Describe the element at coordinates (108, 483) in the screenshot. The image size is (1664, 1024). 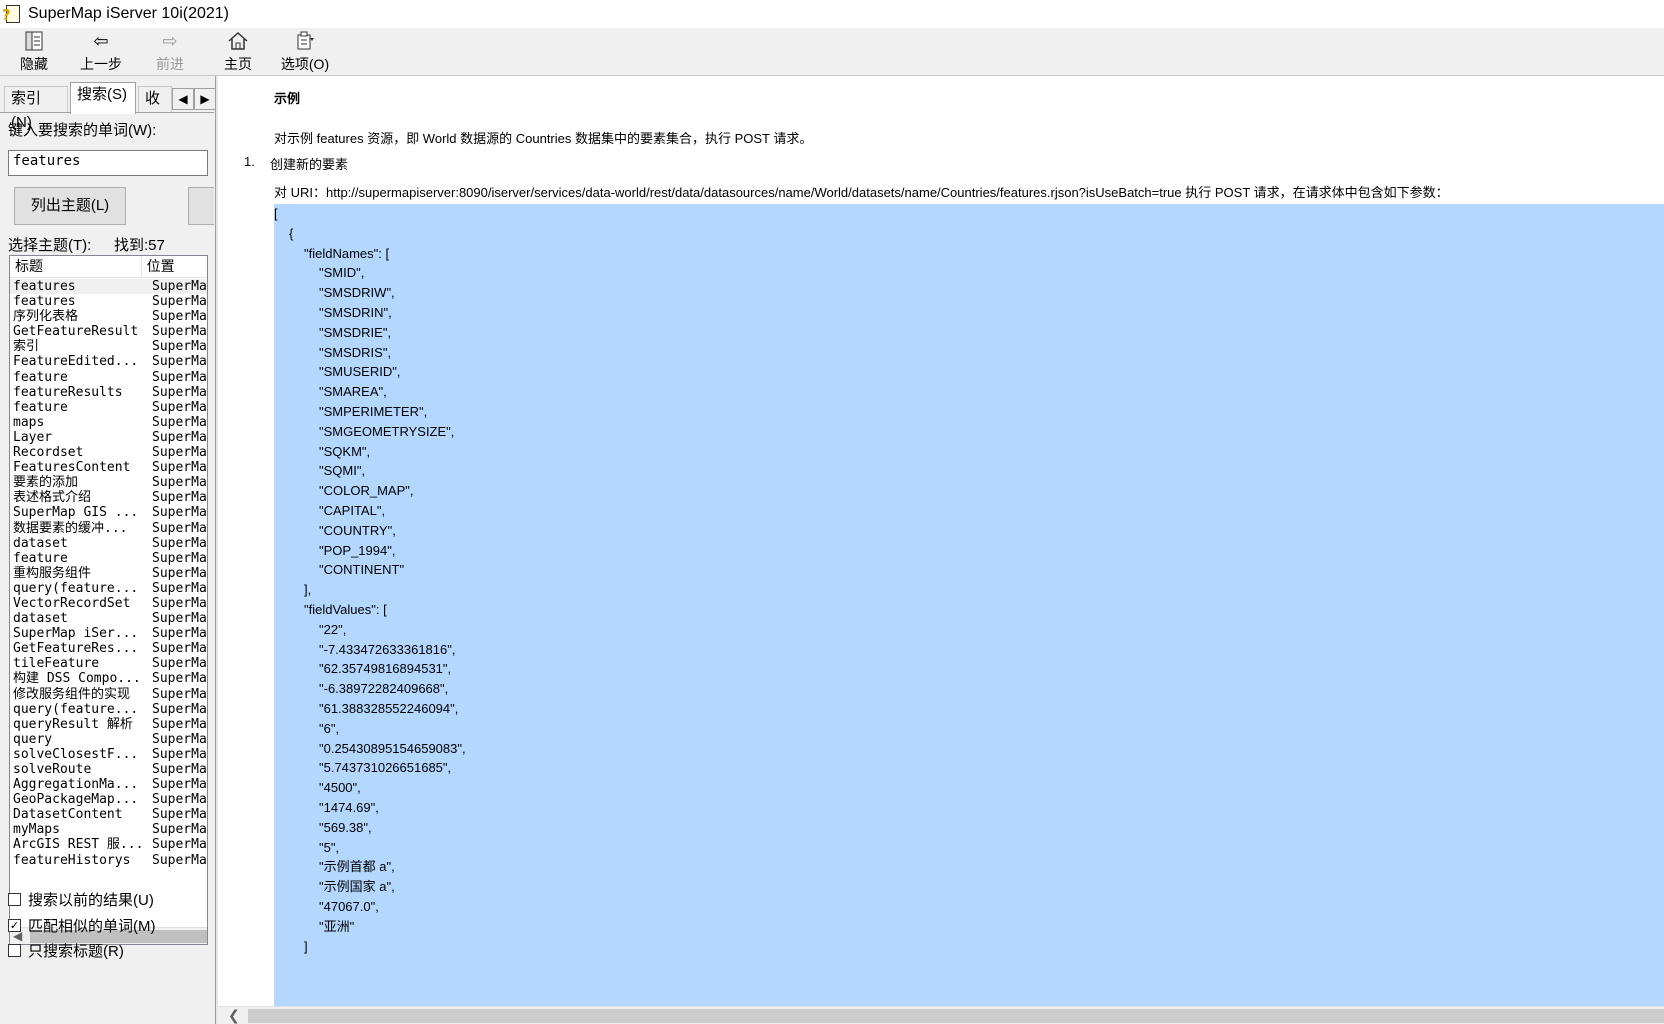
I see `table-row: 要素的添加 SuperMa` at that location.